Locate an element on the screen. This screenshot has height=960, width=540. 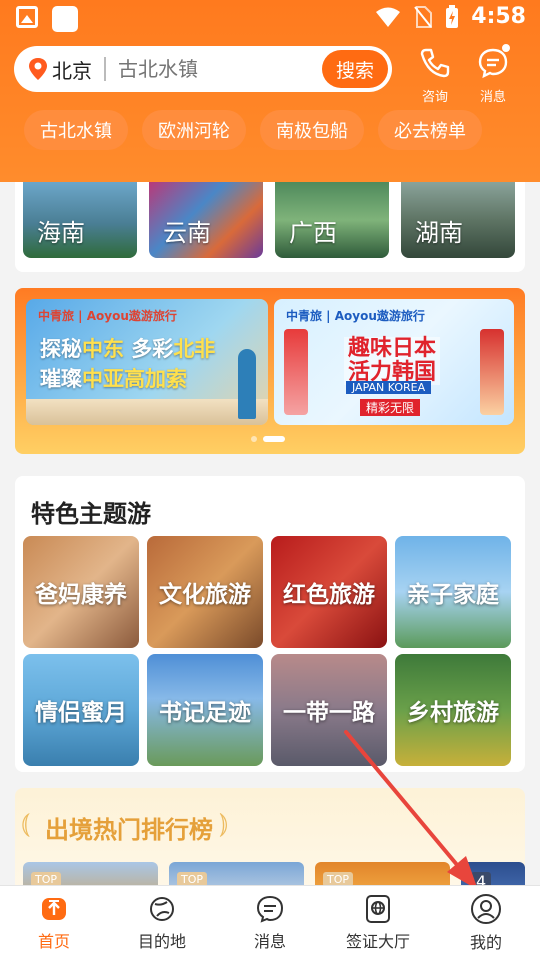
tab-messages: 消息 is located at coordinates (270, 923).